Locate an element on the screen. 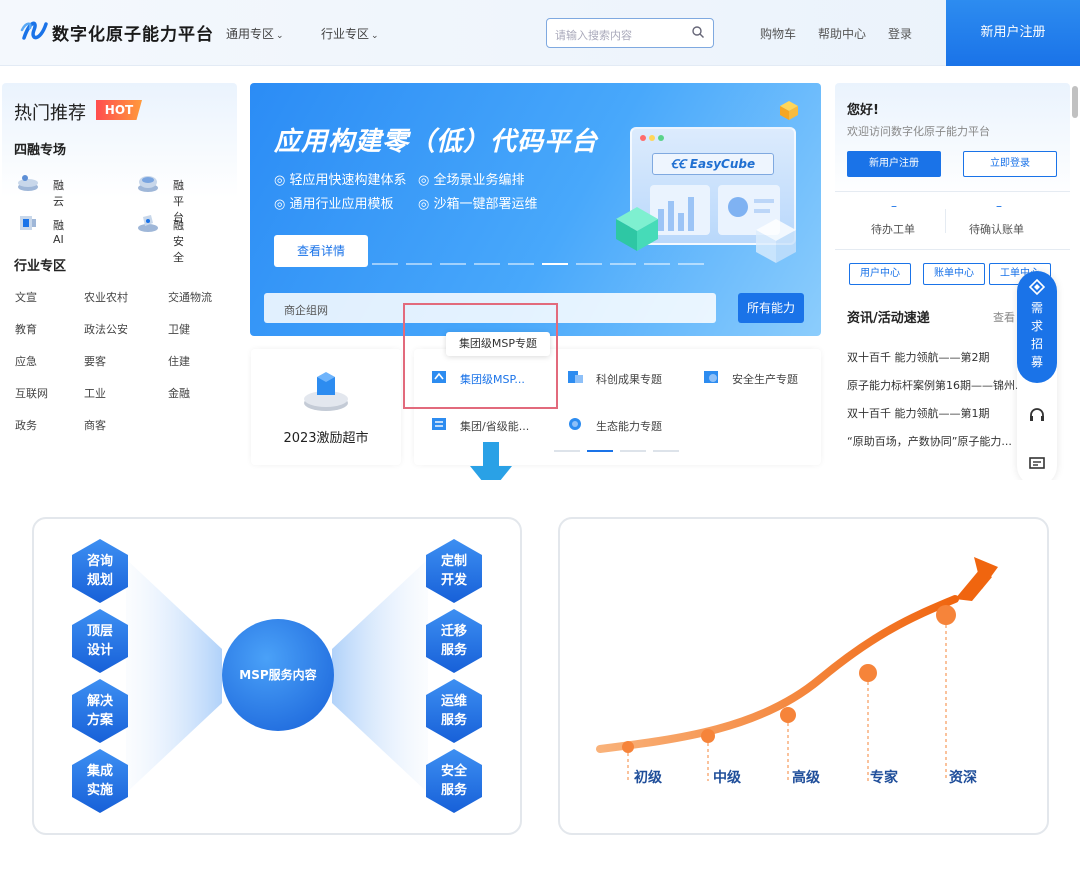 The image size is (1080, 871). industry-link: 互联网 is located at coordinates (31, 393).